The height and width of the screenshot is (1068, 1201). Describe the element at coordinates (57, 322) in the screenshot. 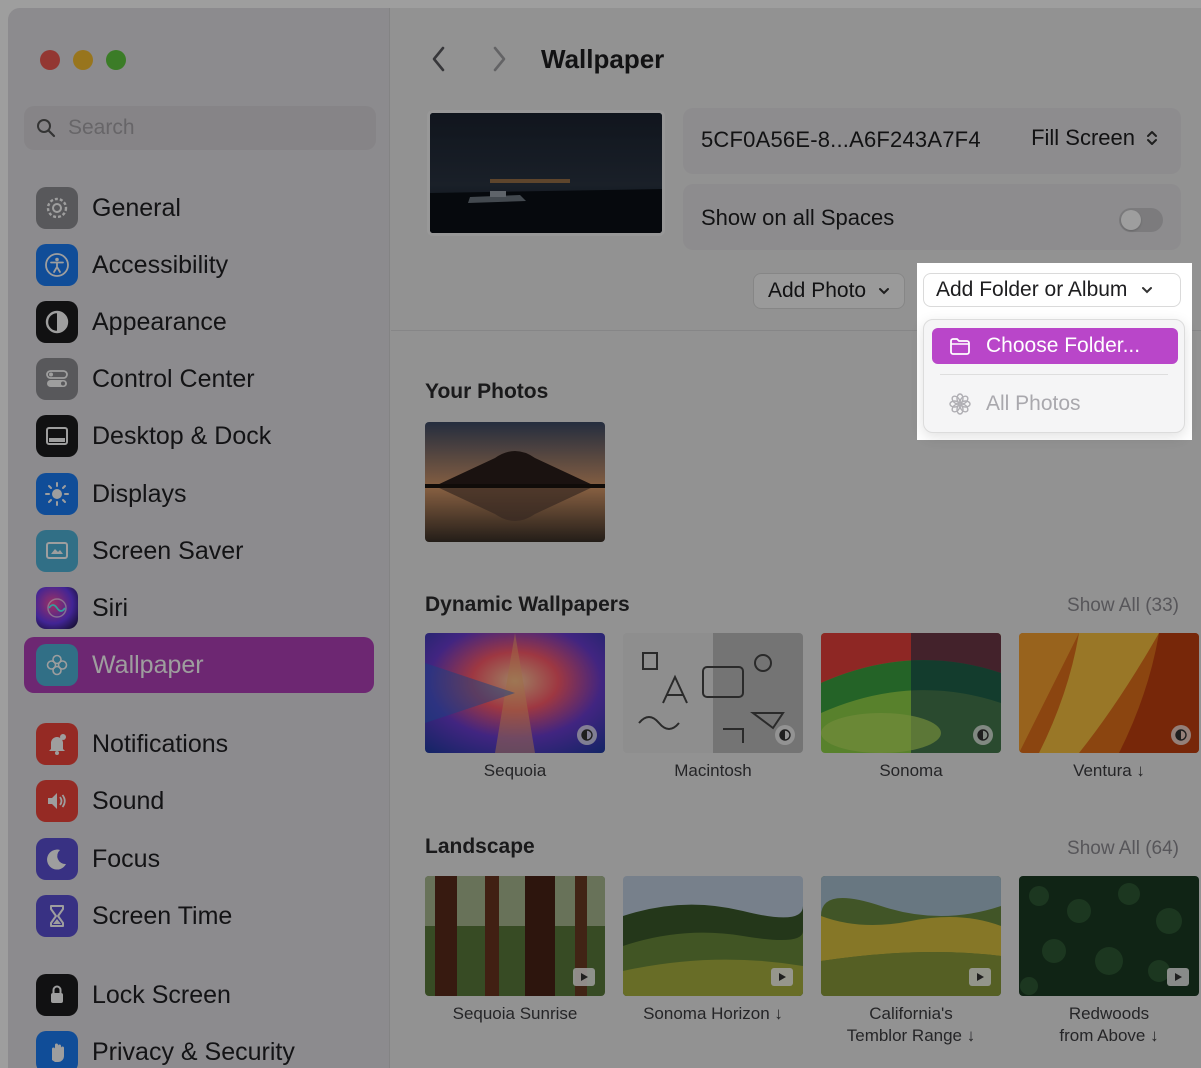

I see `appearance-icon` at that location.